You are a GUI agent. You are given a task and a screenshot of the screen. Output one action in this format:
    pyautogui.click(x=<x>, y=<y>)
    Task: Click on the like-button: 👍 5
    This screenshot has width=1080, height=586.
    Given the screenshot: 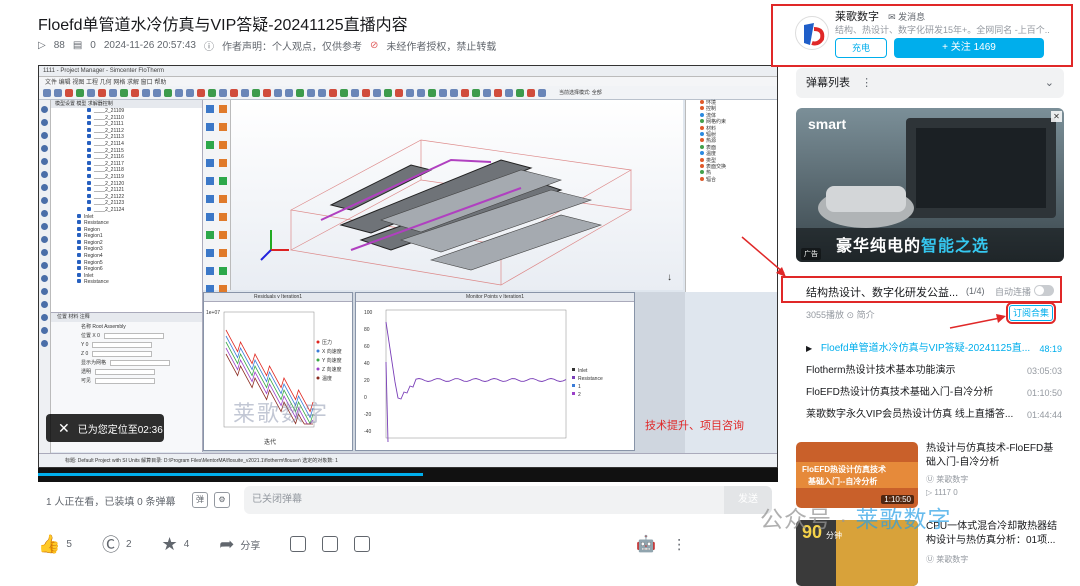 What is the action you would take?
    pyautogui.click(x=55, y=544)
    